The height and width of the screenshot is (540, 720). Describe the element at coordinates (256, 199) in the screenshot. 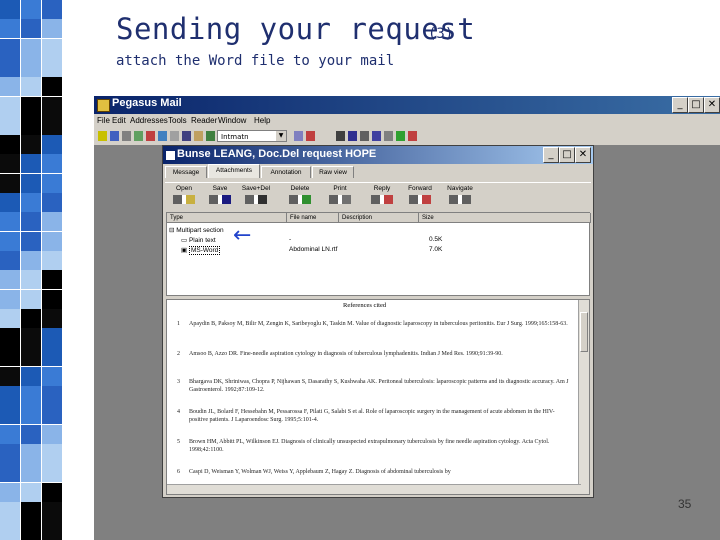

I see `save-delete-icon` at that location.